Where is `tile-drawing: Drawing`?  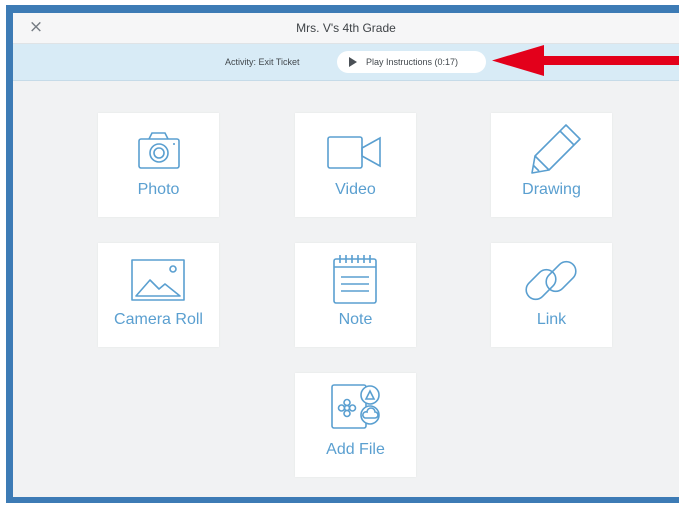 tile-drawing: Drawing is located at coordinates (551, 165).